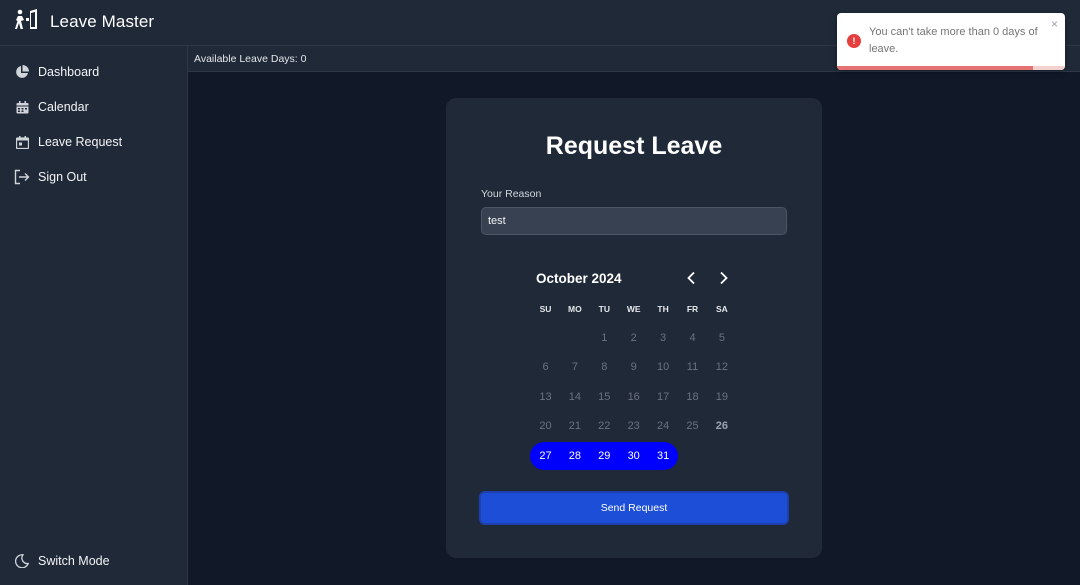  I want to click on chevron-left-icon, so click(692, 278).